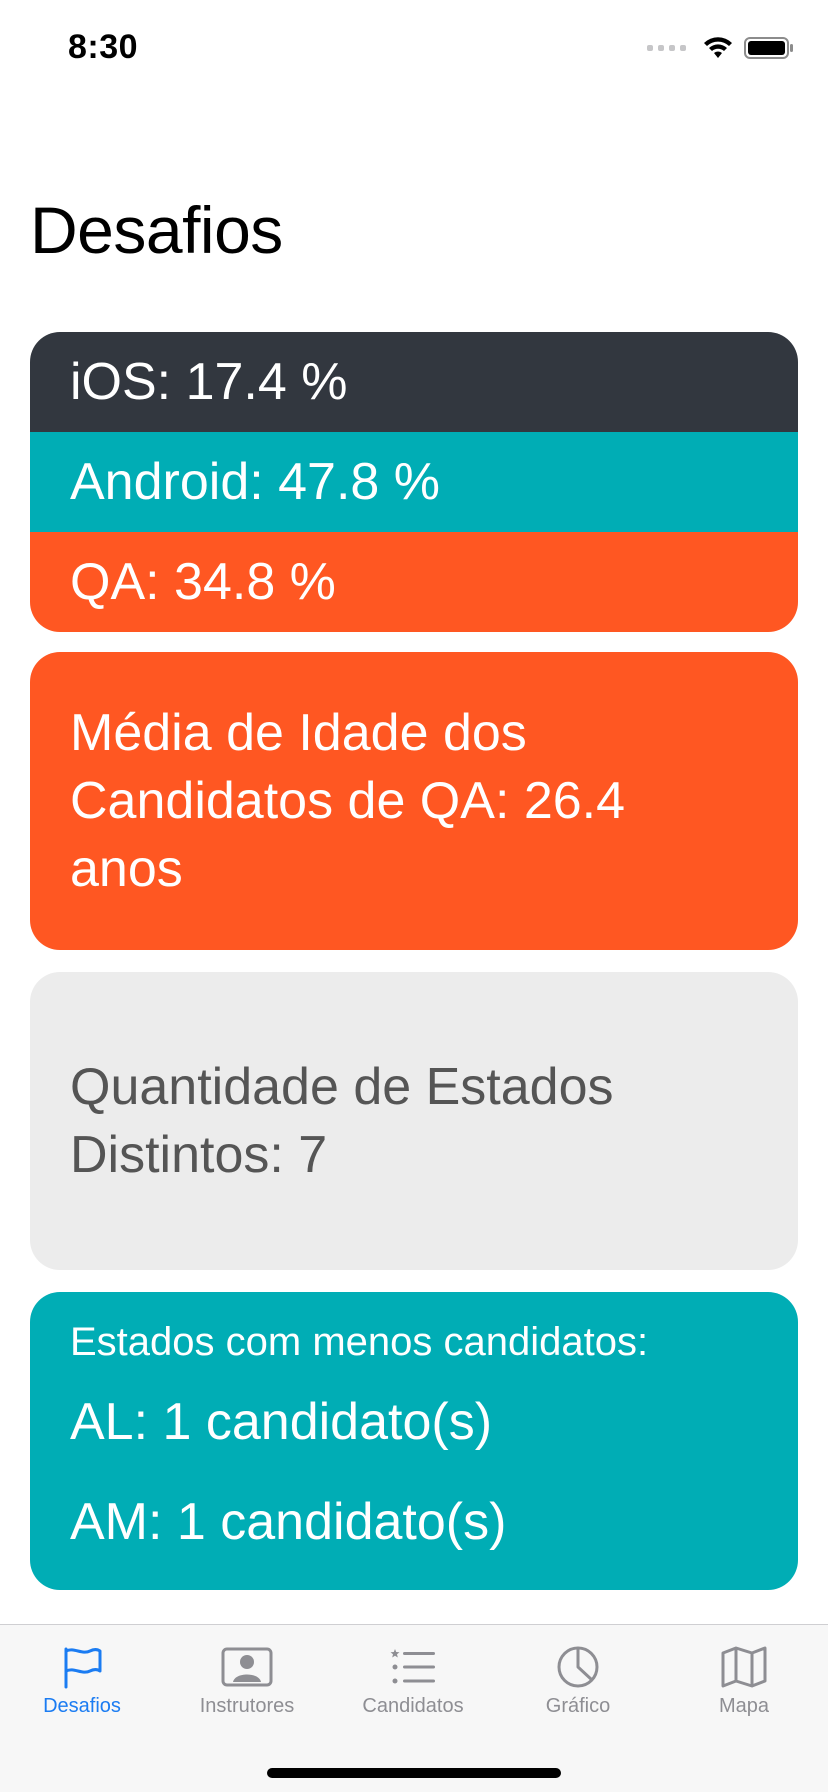 Image resolution: width=828 pixels, height=1792 pixels. I want to click on qa-percentage: QA: 34.8 %, so click(414, 582).